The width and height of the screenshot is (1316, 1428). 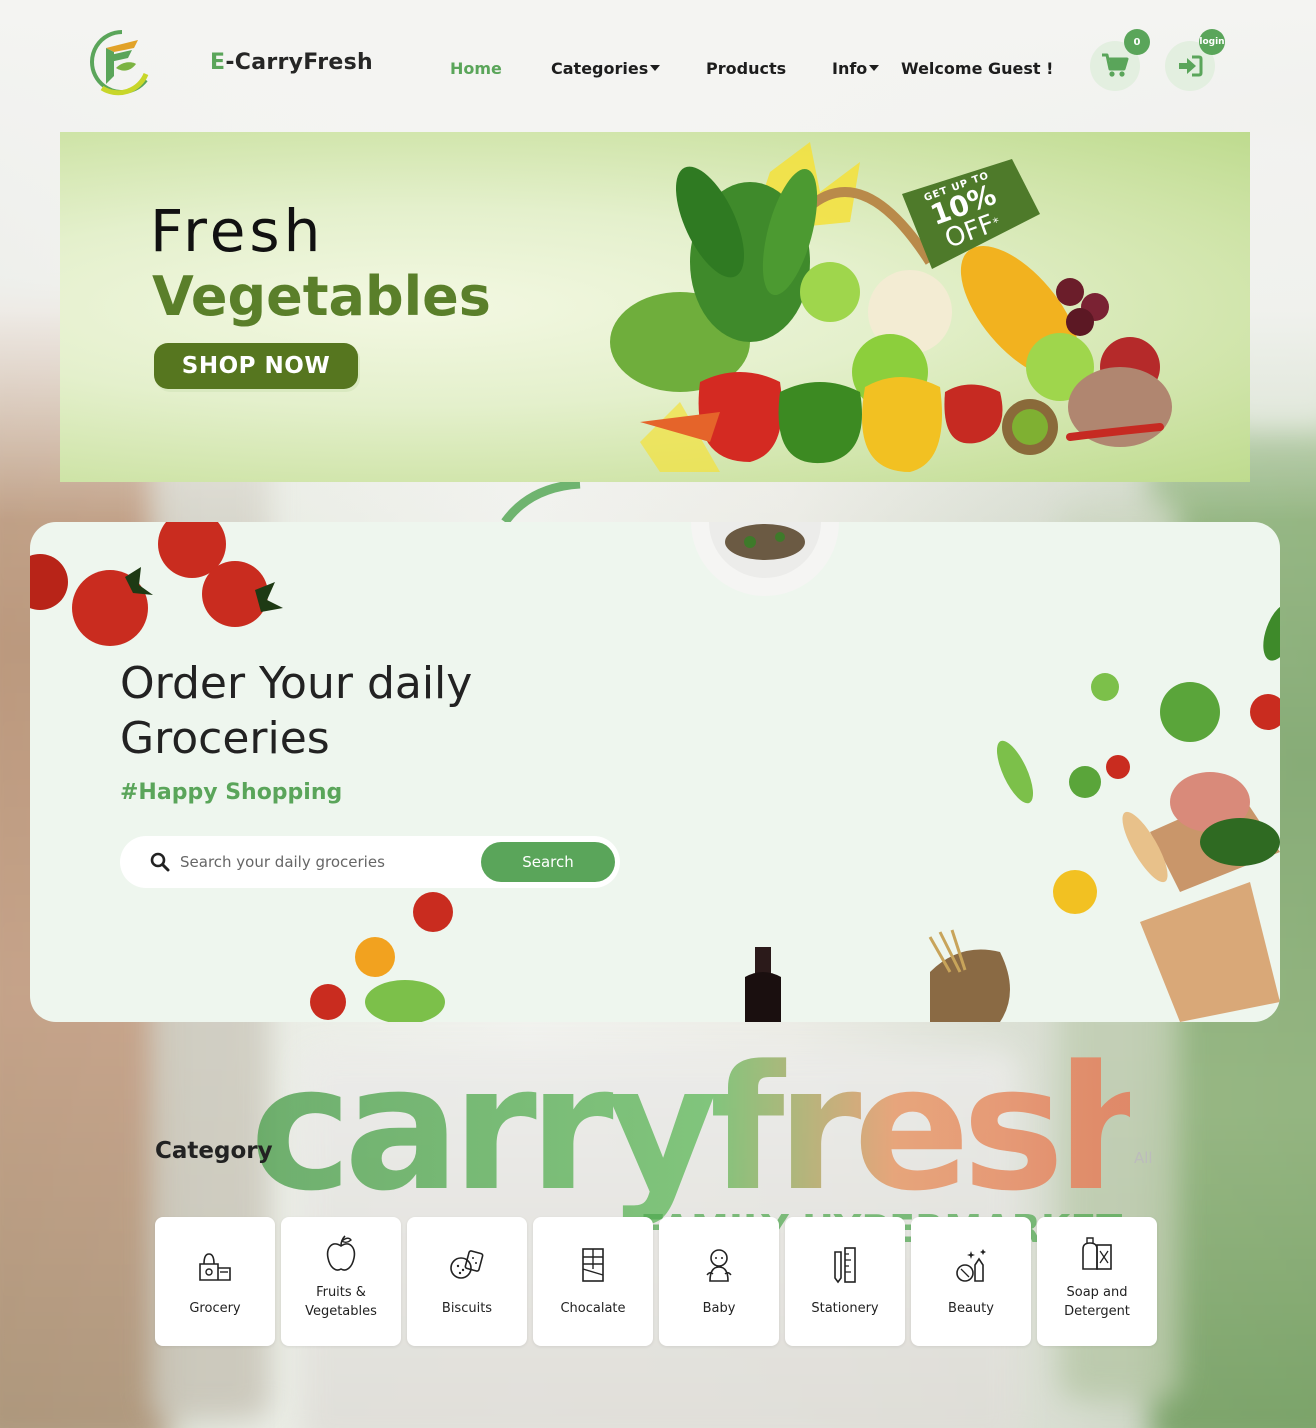 What do you see at coordinates (967, 214) in the screenshot?
I see `promo-badge: GET UP TO 10% OFF*` at bounding box center [967, 214].